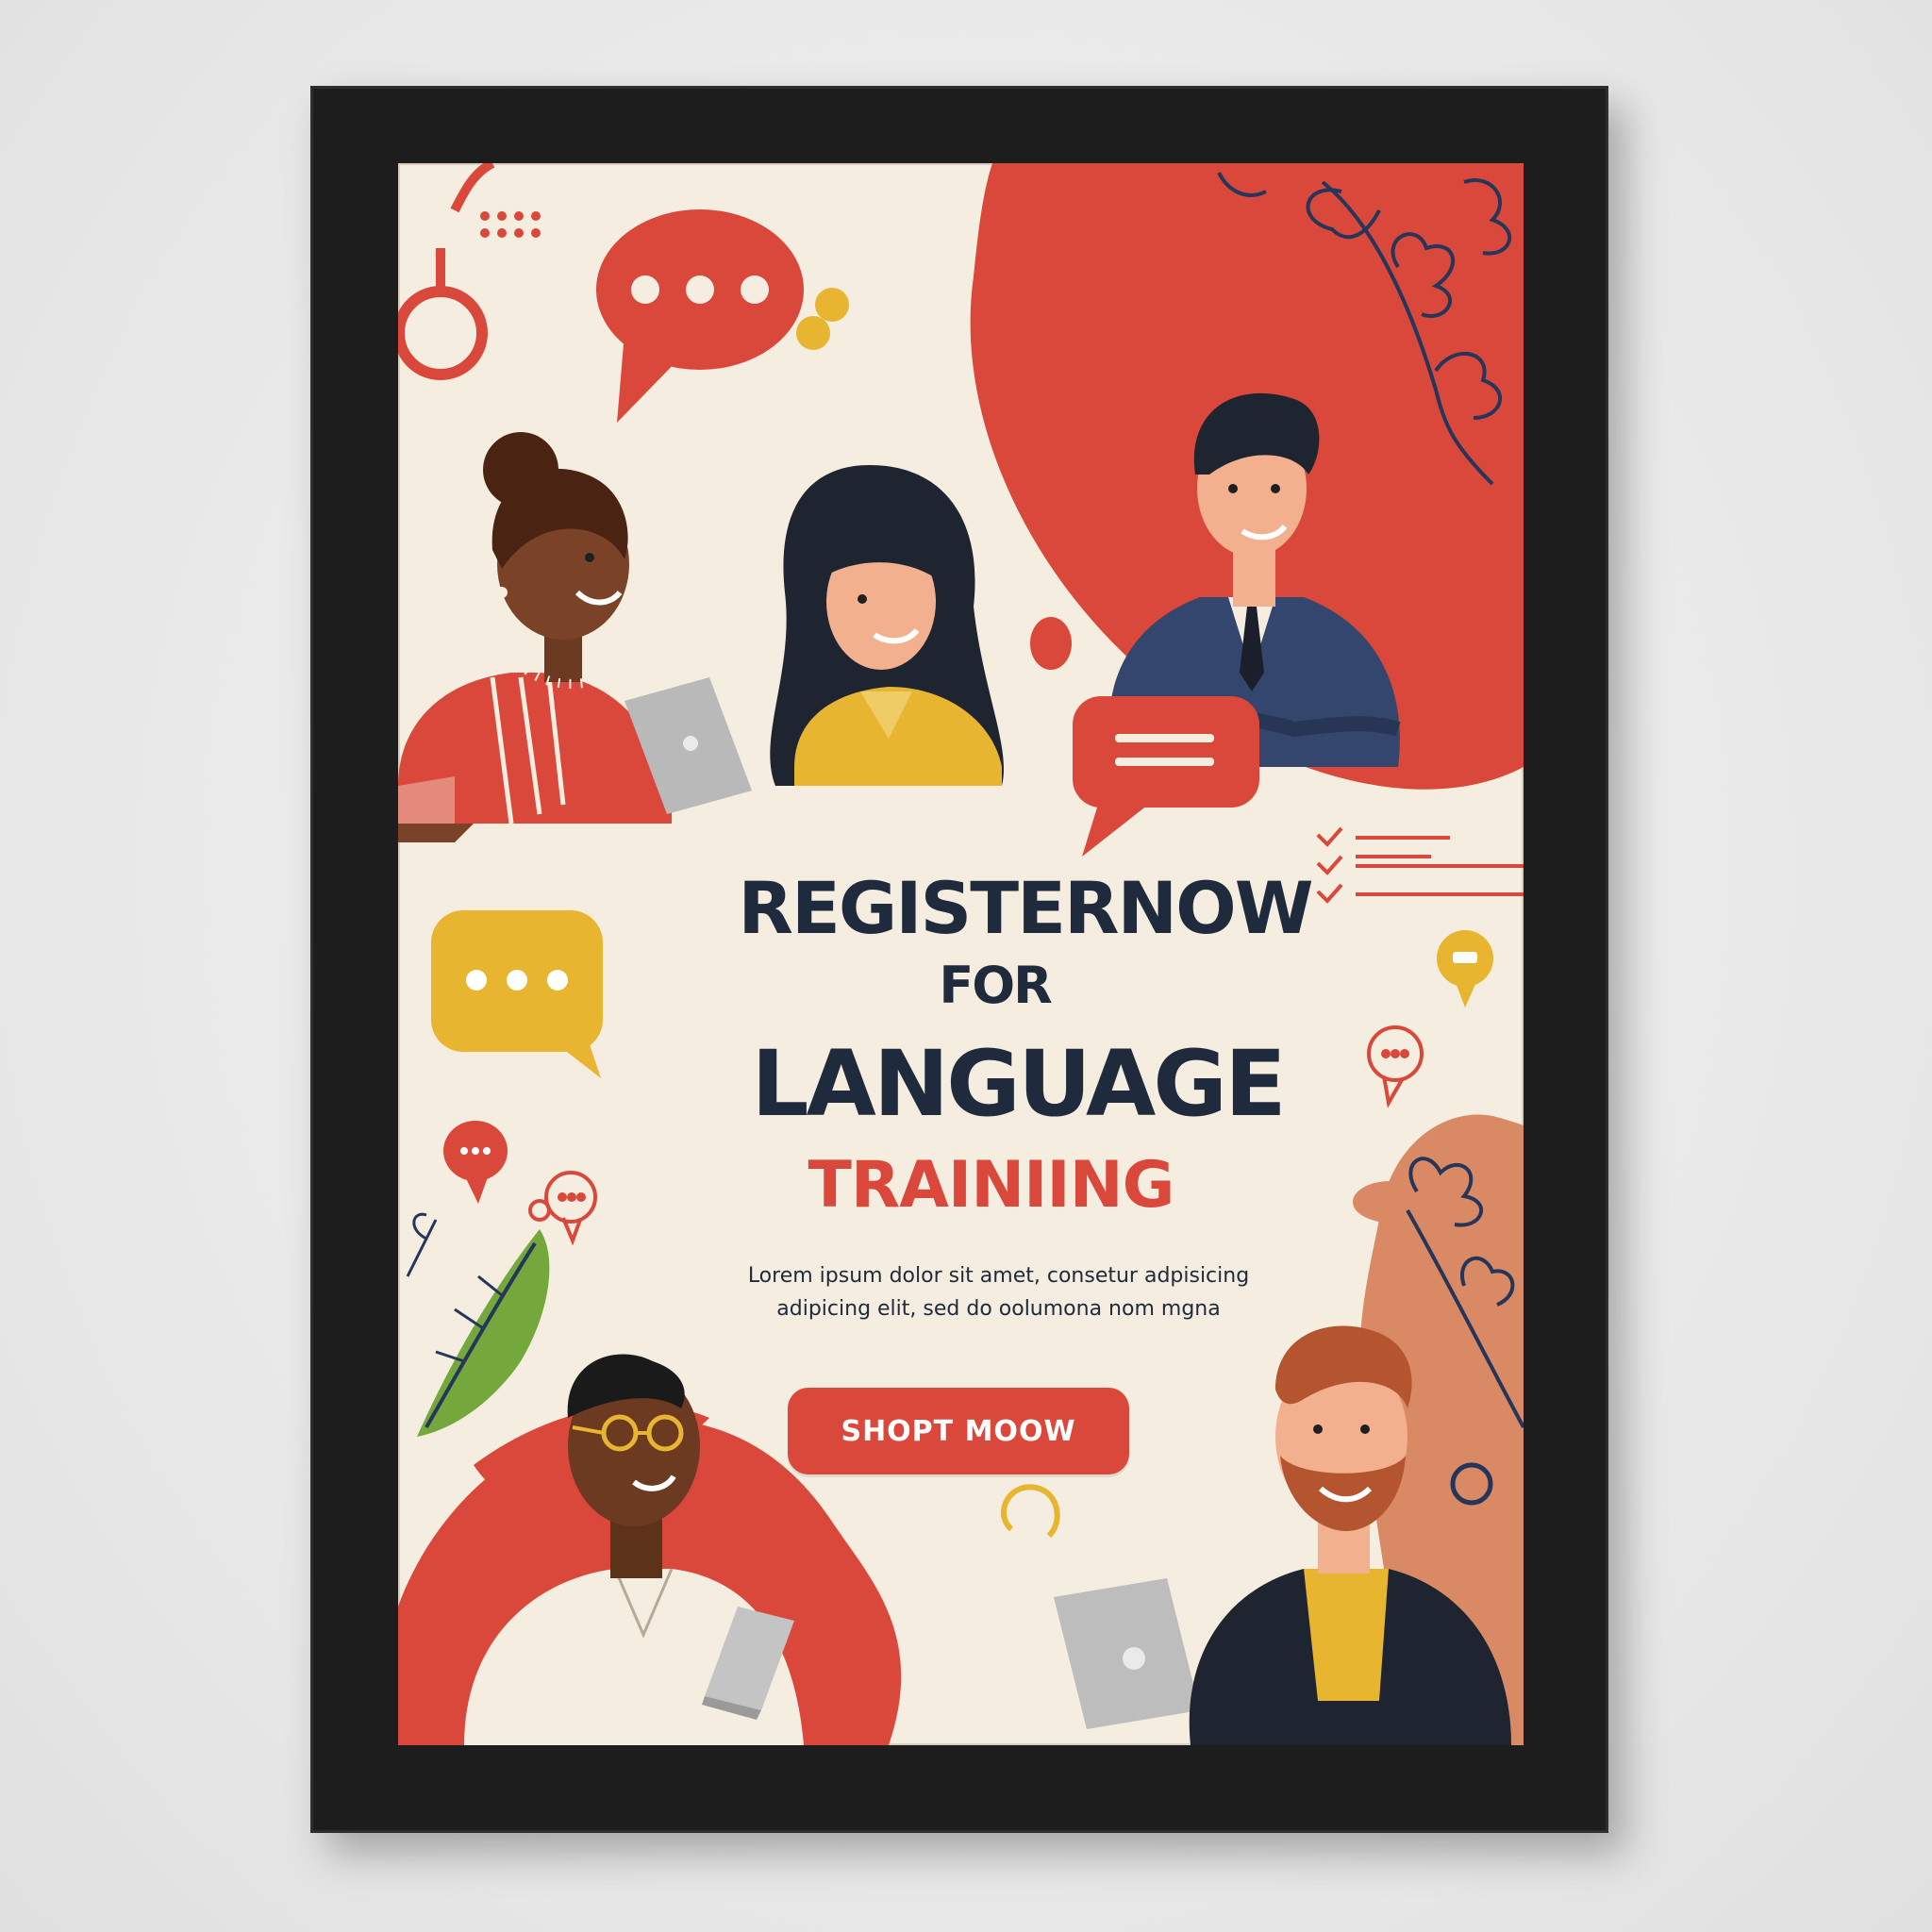 Image resolution: width=1932 pixels, height=1932 pixels. I want to click on headline-line-2: FOR, so click(996, 986).